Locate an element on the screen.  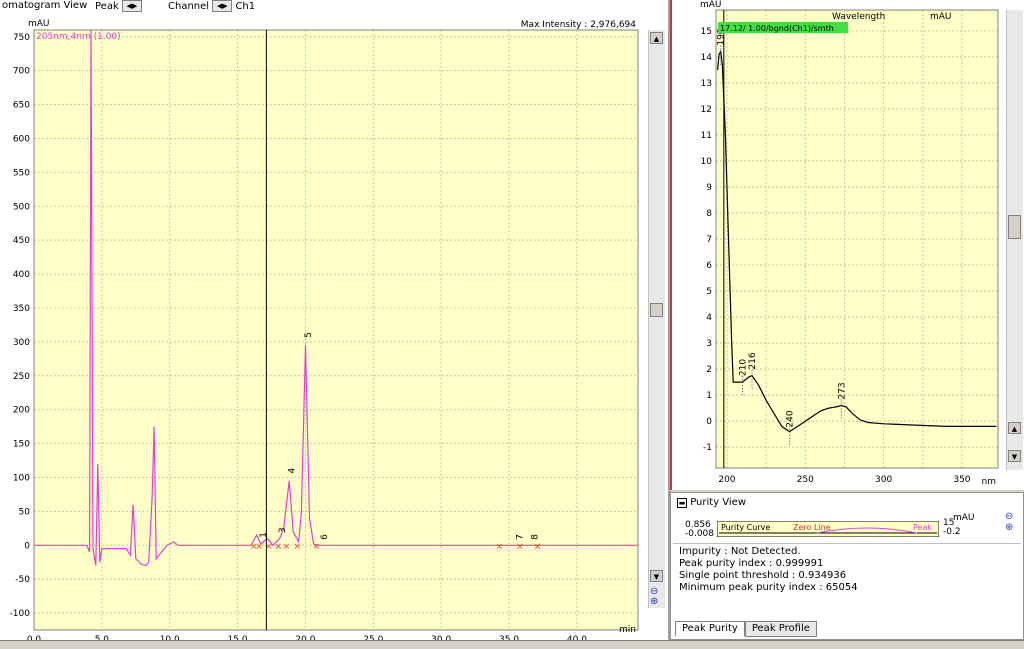
channel-stepper: ◀▶ is located at coordinates (222, 6).